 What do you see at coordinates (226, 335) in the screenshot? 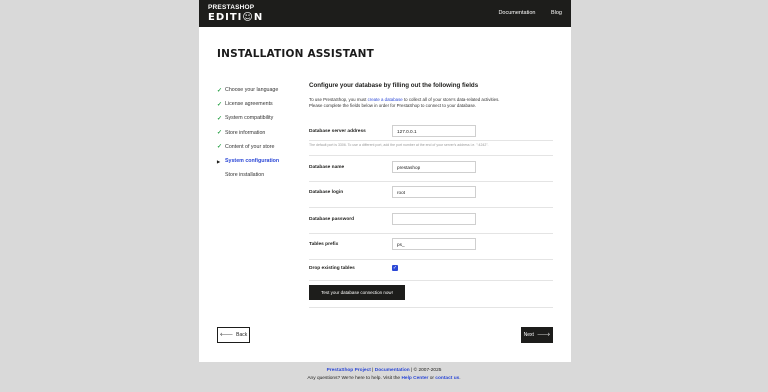
I see `arrow-left-icon: 🡐` at bounding box center [226, 335].